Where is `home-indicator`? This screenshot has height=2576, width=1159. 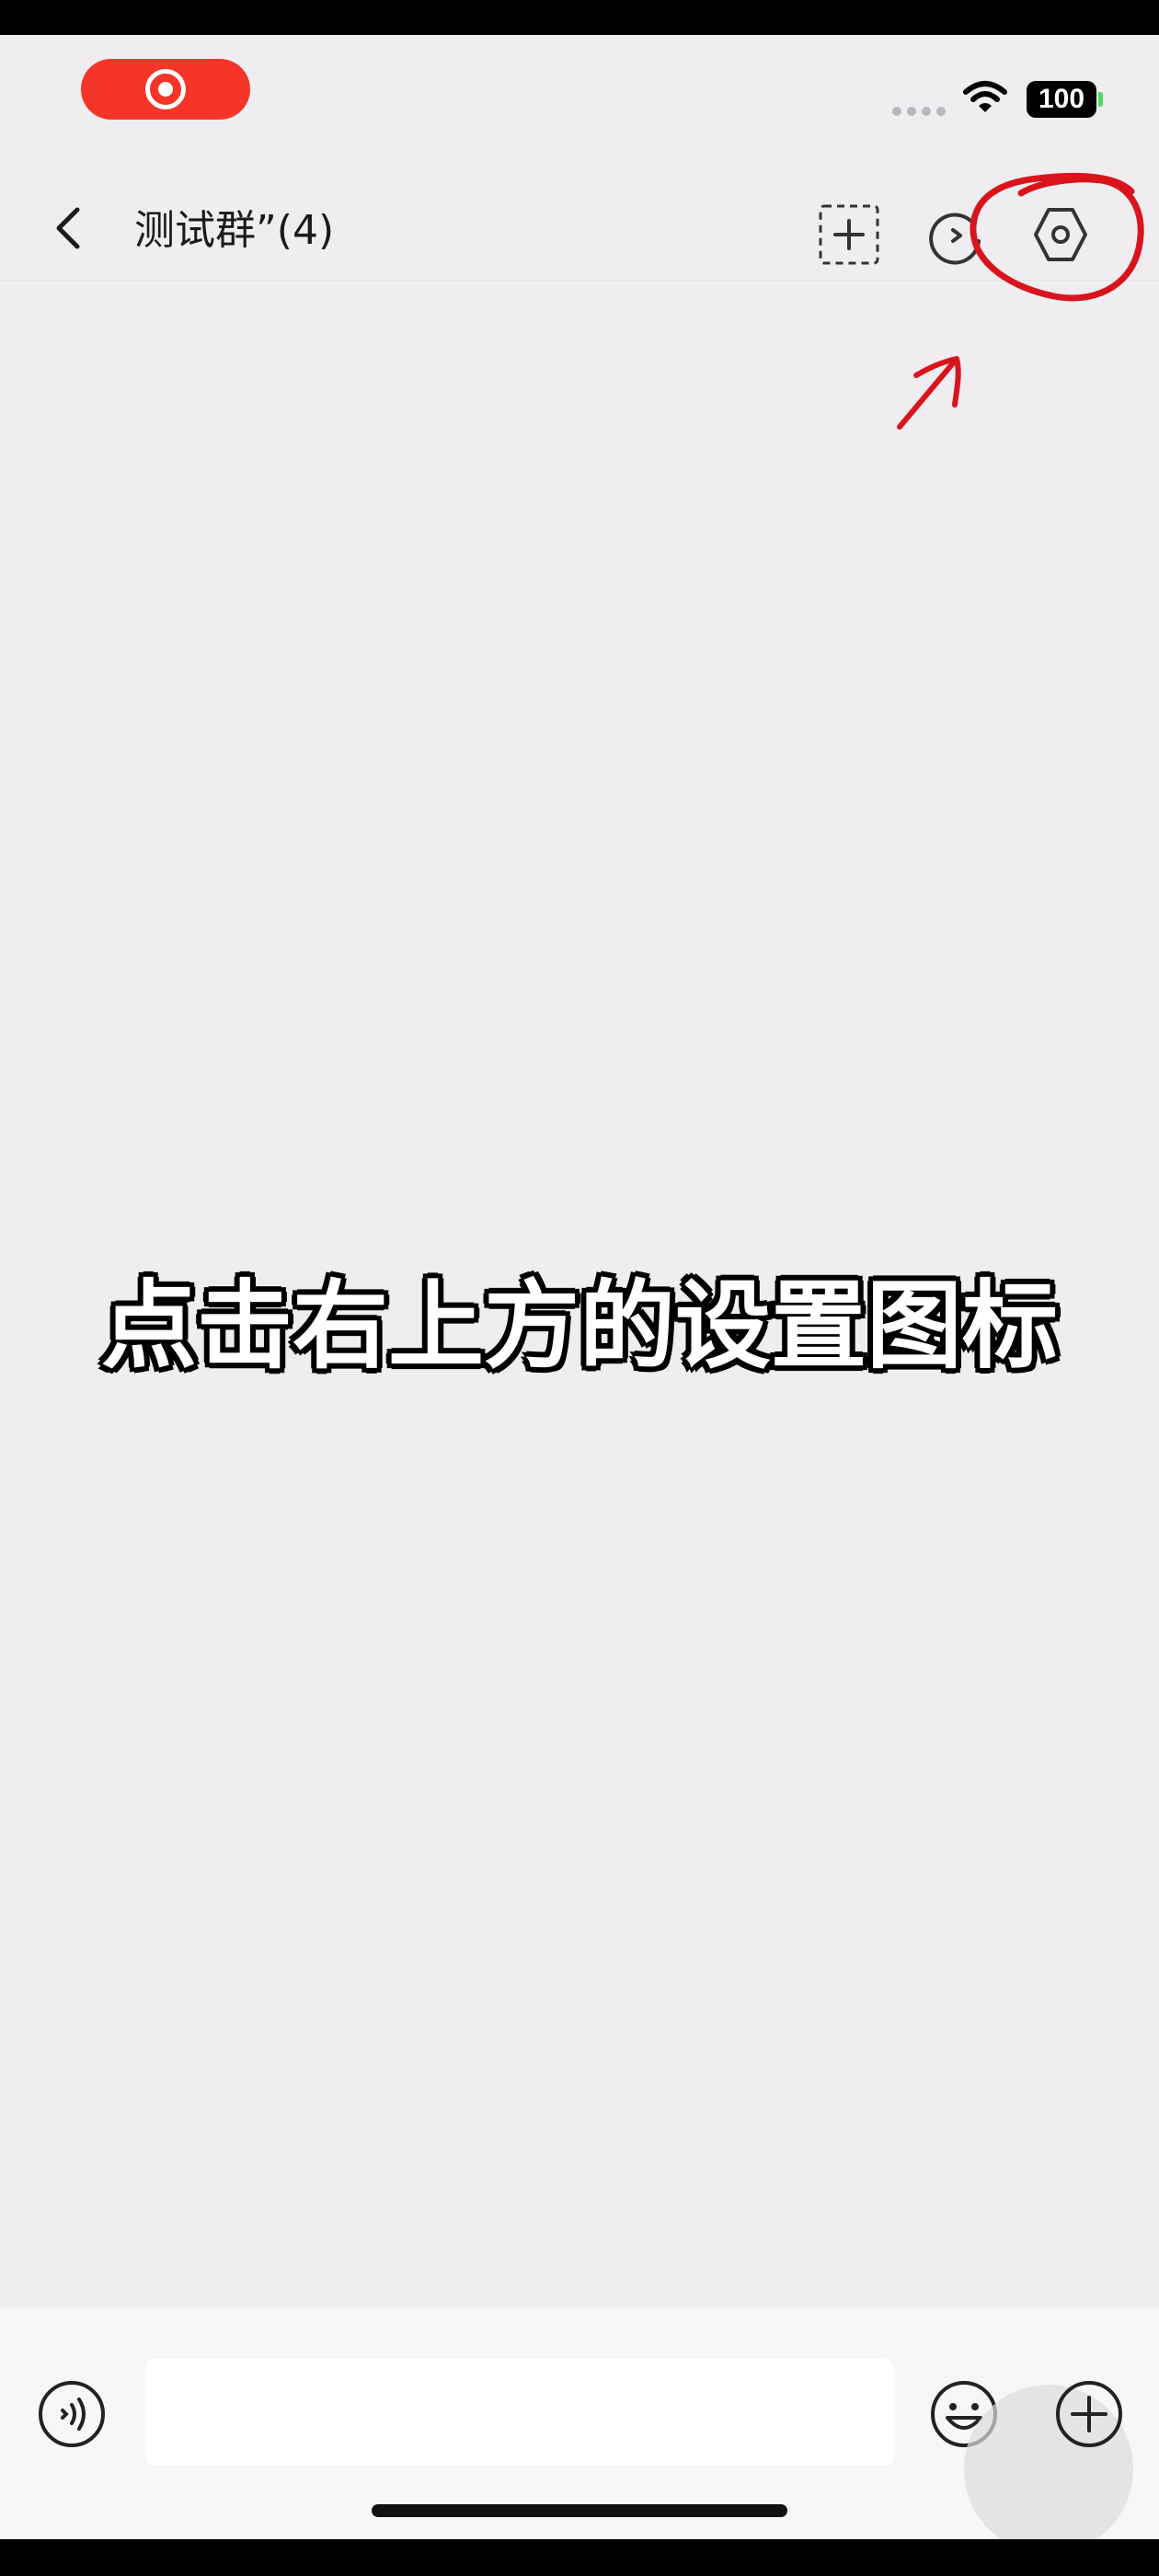
home-indicator is located at coordinates (579, 2510).